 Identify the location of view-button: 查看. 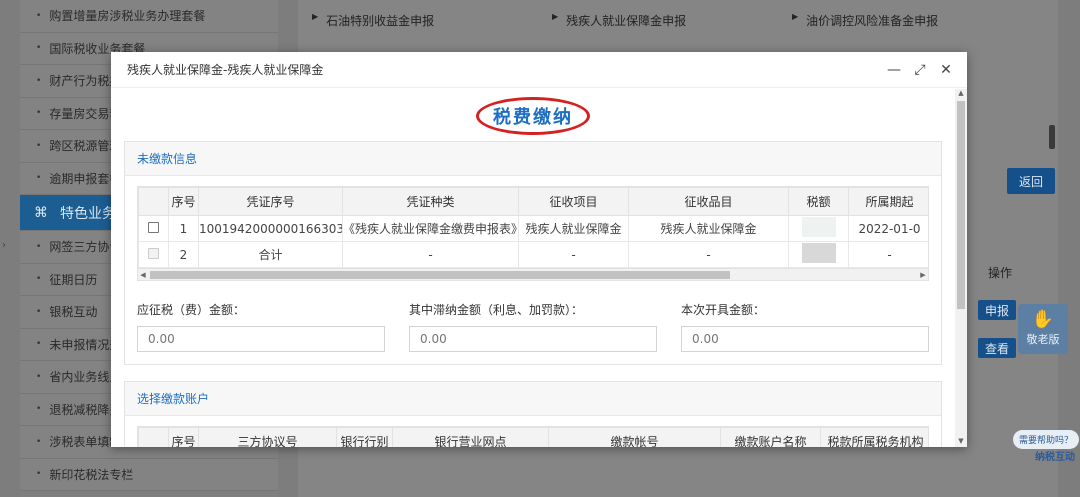
(997, 348).